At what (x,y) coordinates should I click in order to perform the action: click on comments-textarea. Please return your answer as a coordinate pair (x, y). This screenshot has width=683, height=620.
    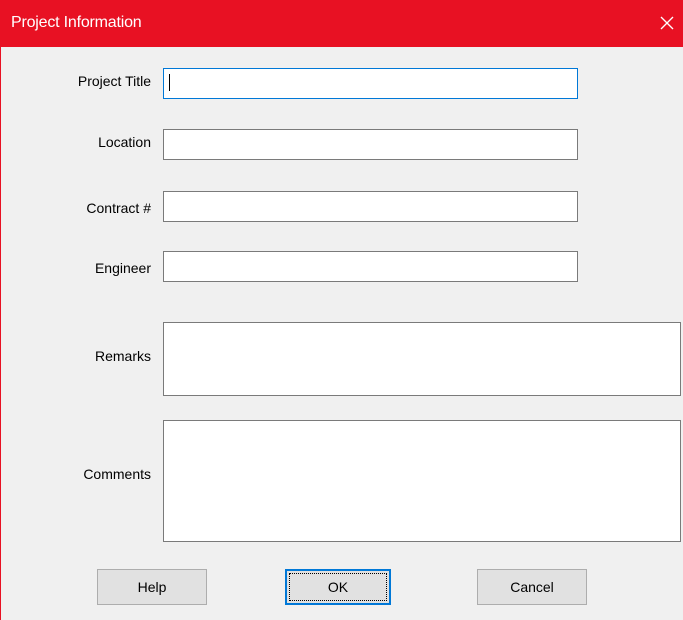
    Looking at the image, I should click on (422, 481).